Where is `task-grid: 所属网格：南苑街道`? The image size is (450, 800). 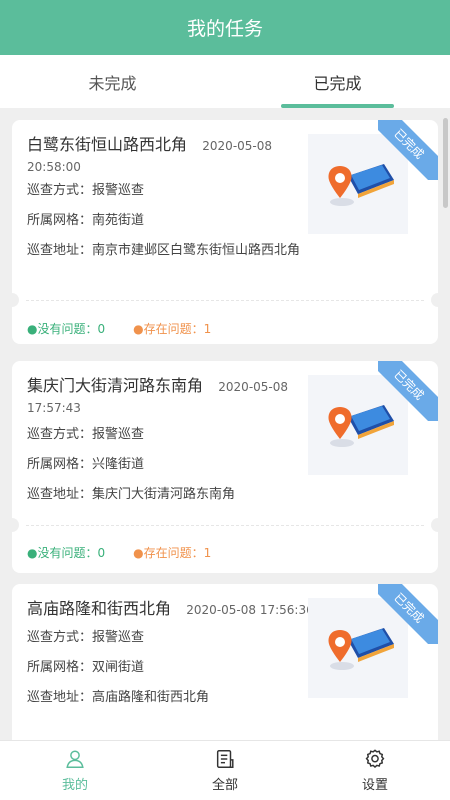
task-grid: 所属网格：南苑街道 is located at coordinates (86, 220).